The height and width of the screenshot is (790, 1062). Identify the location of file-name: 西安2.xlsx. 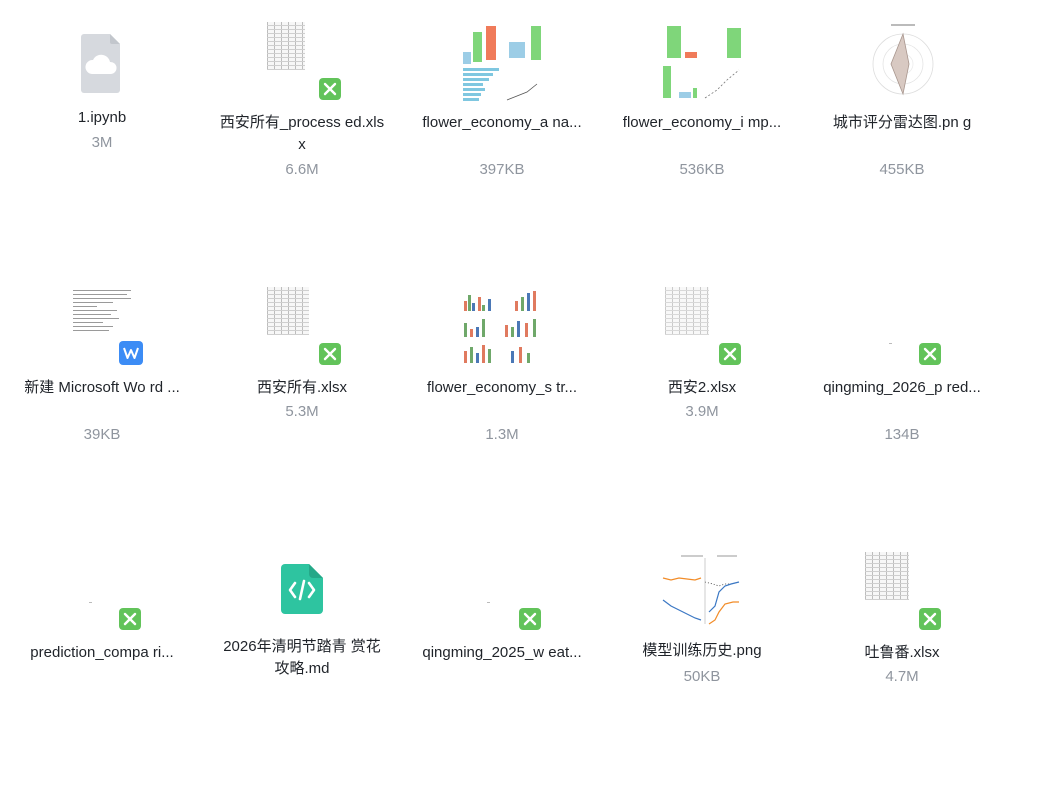
(702, 387).